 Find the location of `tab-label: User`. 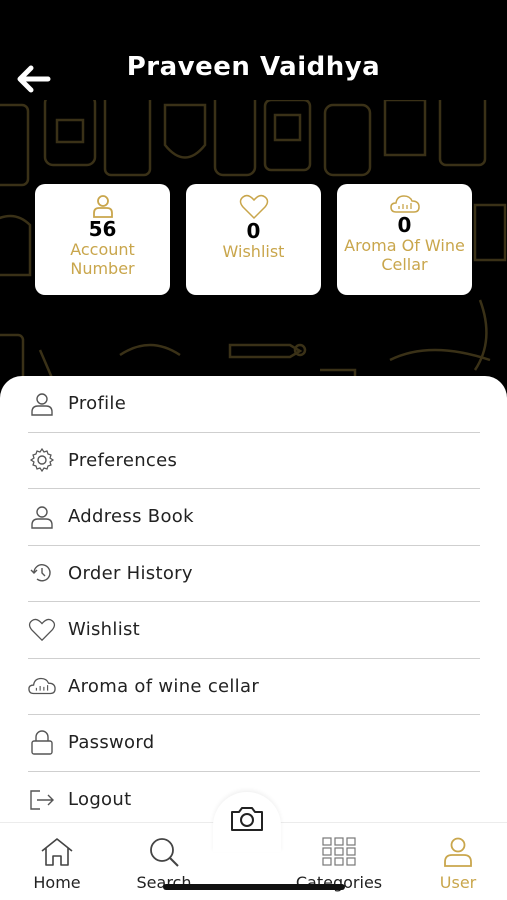

tab-label: User is located at coordinates (458, 882).